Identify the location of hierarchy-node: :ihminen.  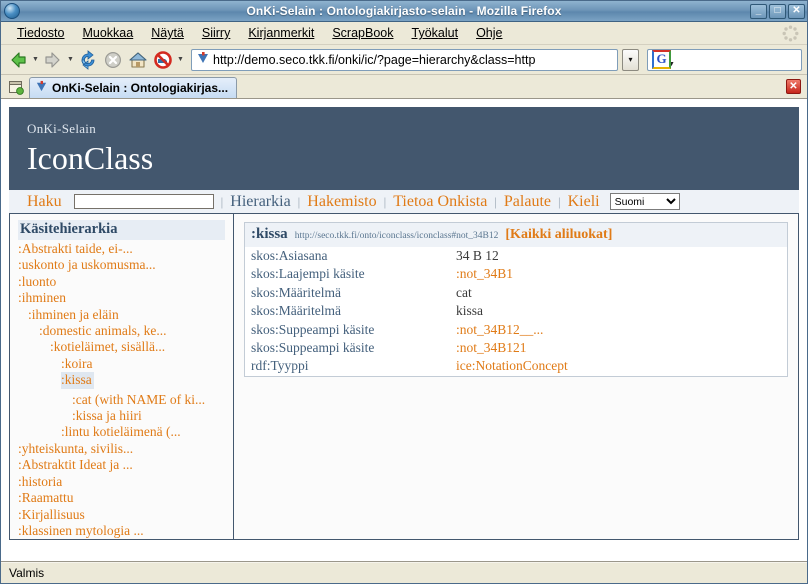
(125, 298).